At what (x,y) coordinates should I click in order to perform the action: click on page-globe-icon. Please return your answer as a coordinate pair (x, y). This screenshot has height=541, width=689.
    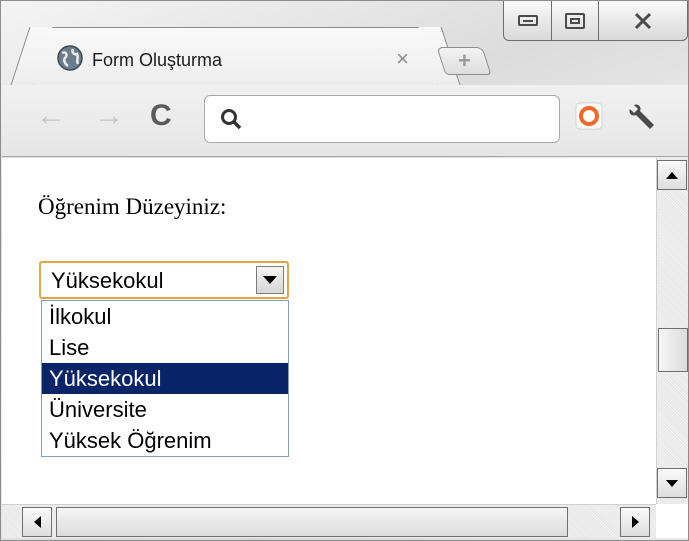
    Looking at the image, I should click on (70, 58).